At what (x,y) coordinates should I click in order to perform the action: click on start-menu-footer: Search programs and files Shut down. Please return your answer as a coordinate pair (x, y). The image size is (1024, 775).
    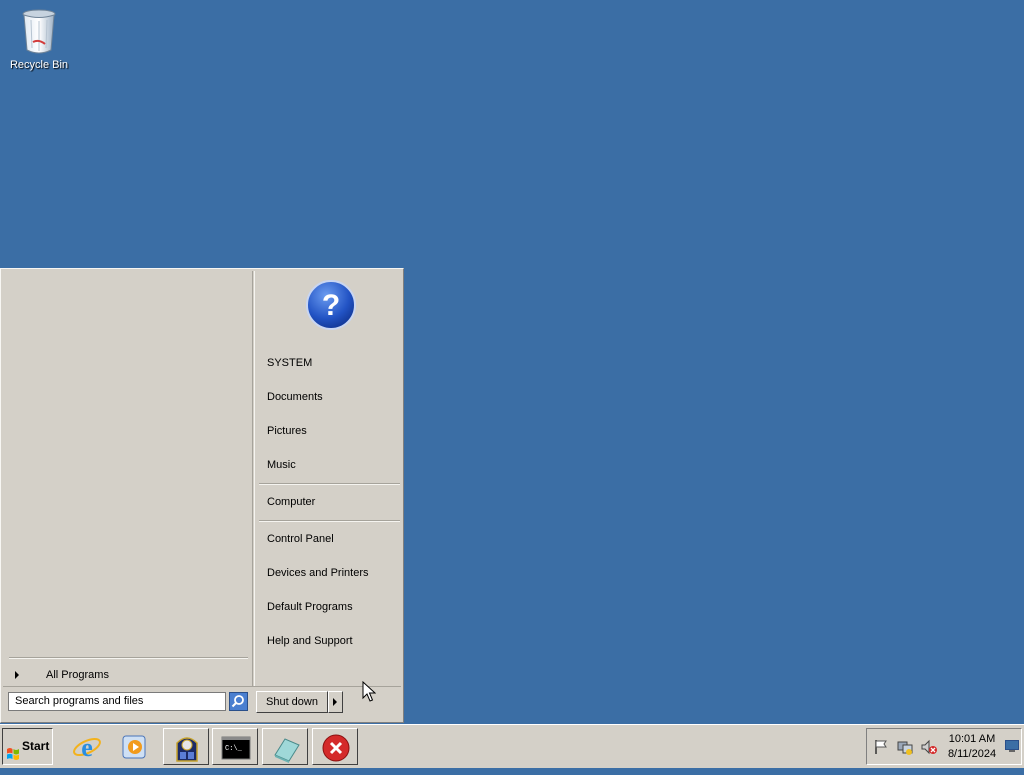
    Looking at the image, I should click on (202, 703).